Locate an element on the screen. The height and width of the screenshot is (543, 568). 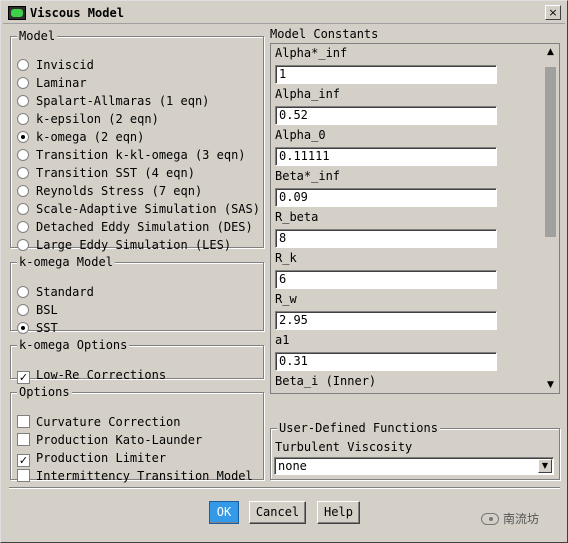
r-k-input: 6 is located at coordinates (386, 279).